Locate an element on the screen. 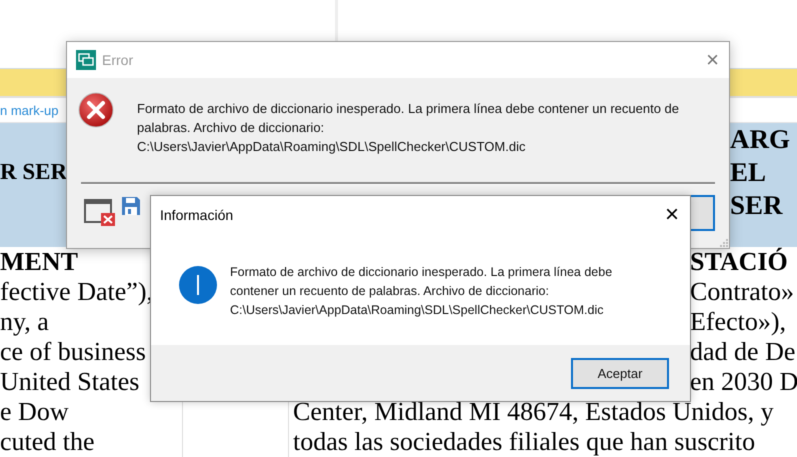 The height and width of the screenshot is (457, 797). heading-text: ARG is located at coordinates (760, 139).